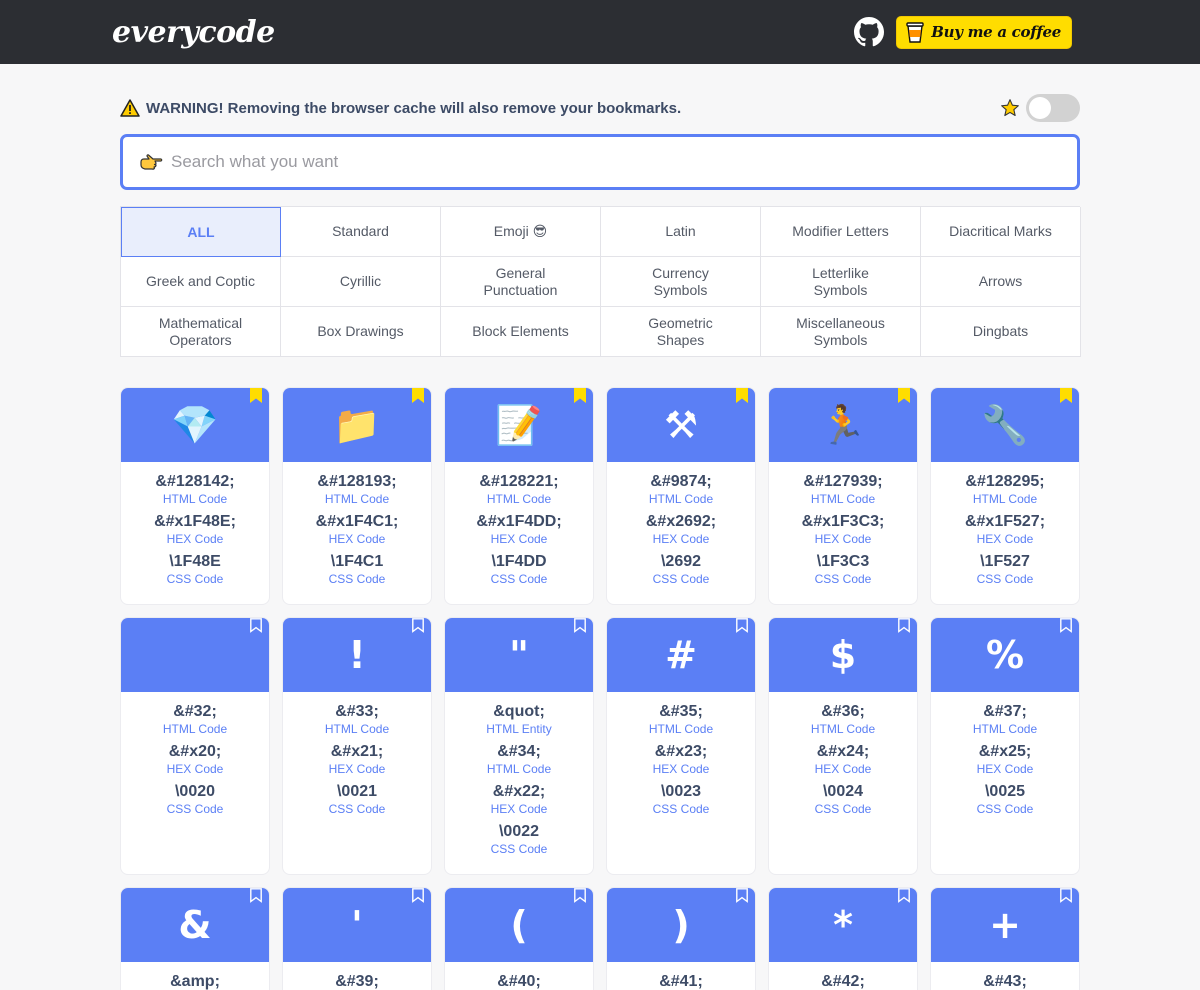 Image resolution: width=1200 pixels, height=990 pixels. What do you see at coordinates (681, 332) in the screenshot?
I see `category-15: Geometric Shapes` at bounding box center [681, 332].